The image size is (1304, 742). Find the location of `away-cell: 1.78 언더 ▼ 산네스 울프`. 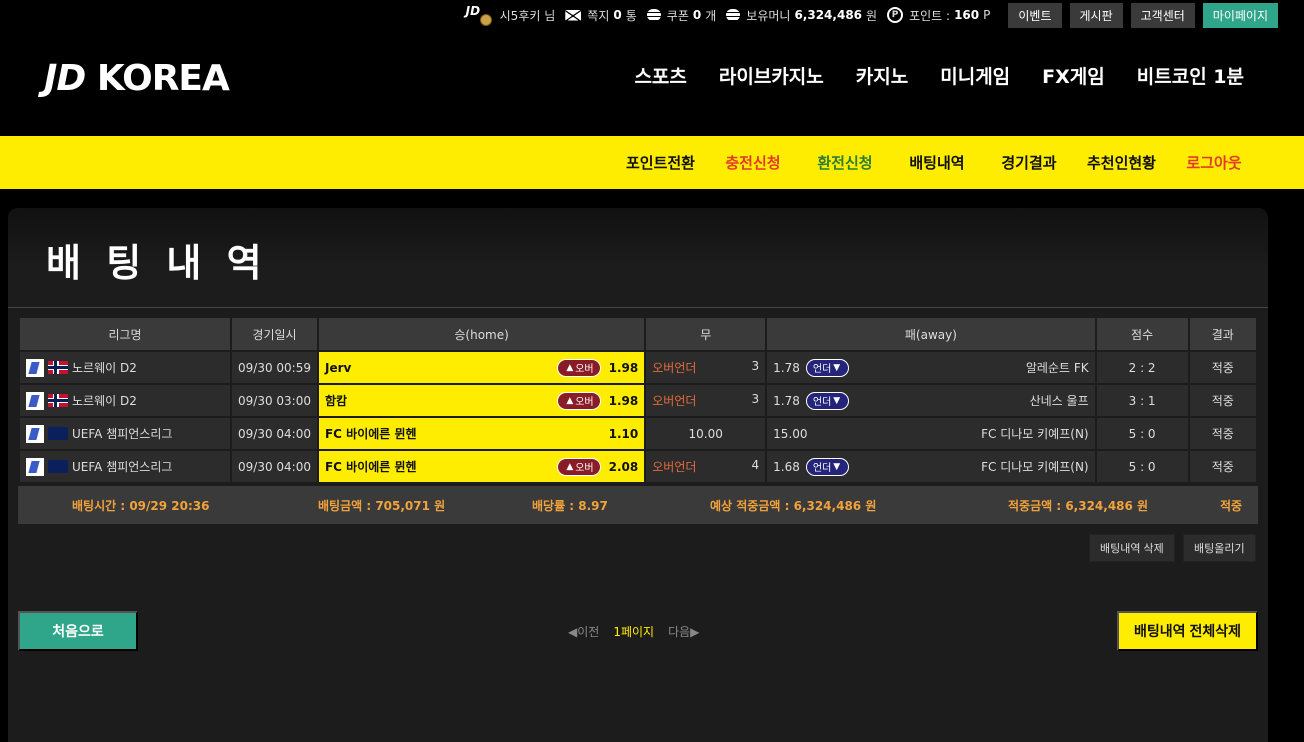

away-cell: 1.78 언더 ▼ 산네스 울프 is located at coordinates (931, 400).